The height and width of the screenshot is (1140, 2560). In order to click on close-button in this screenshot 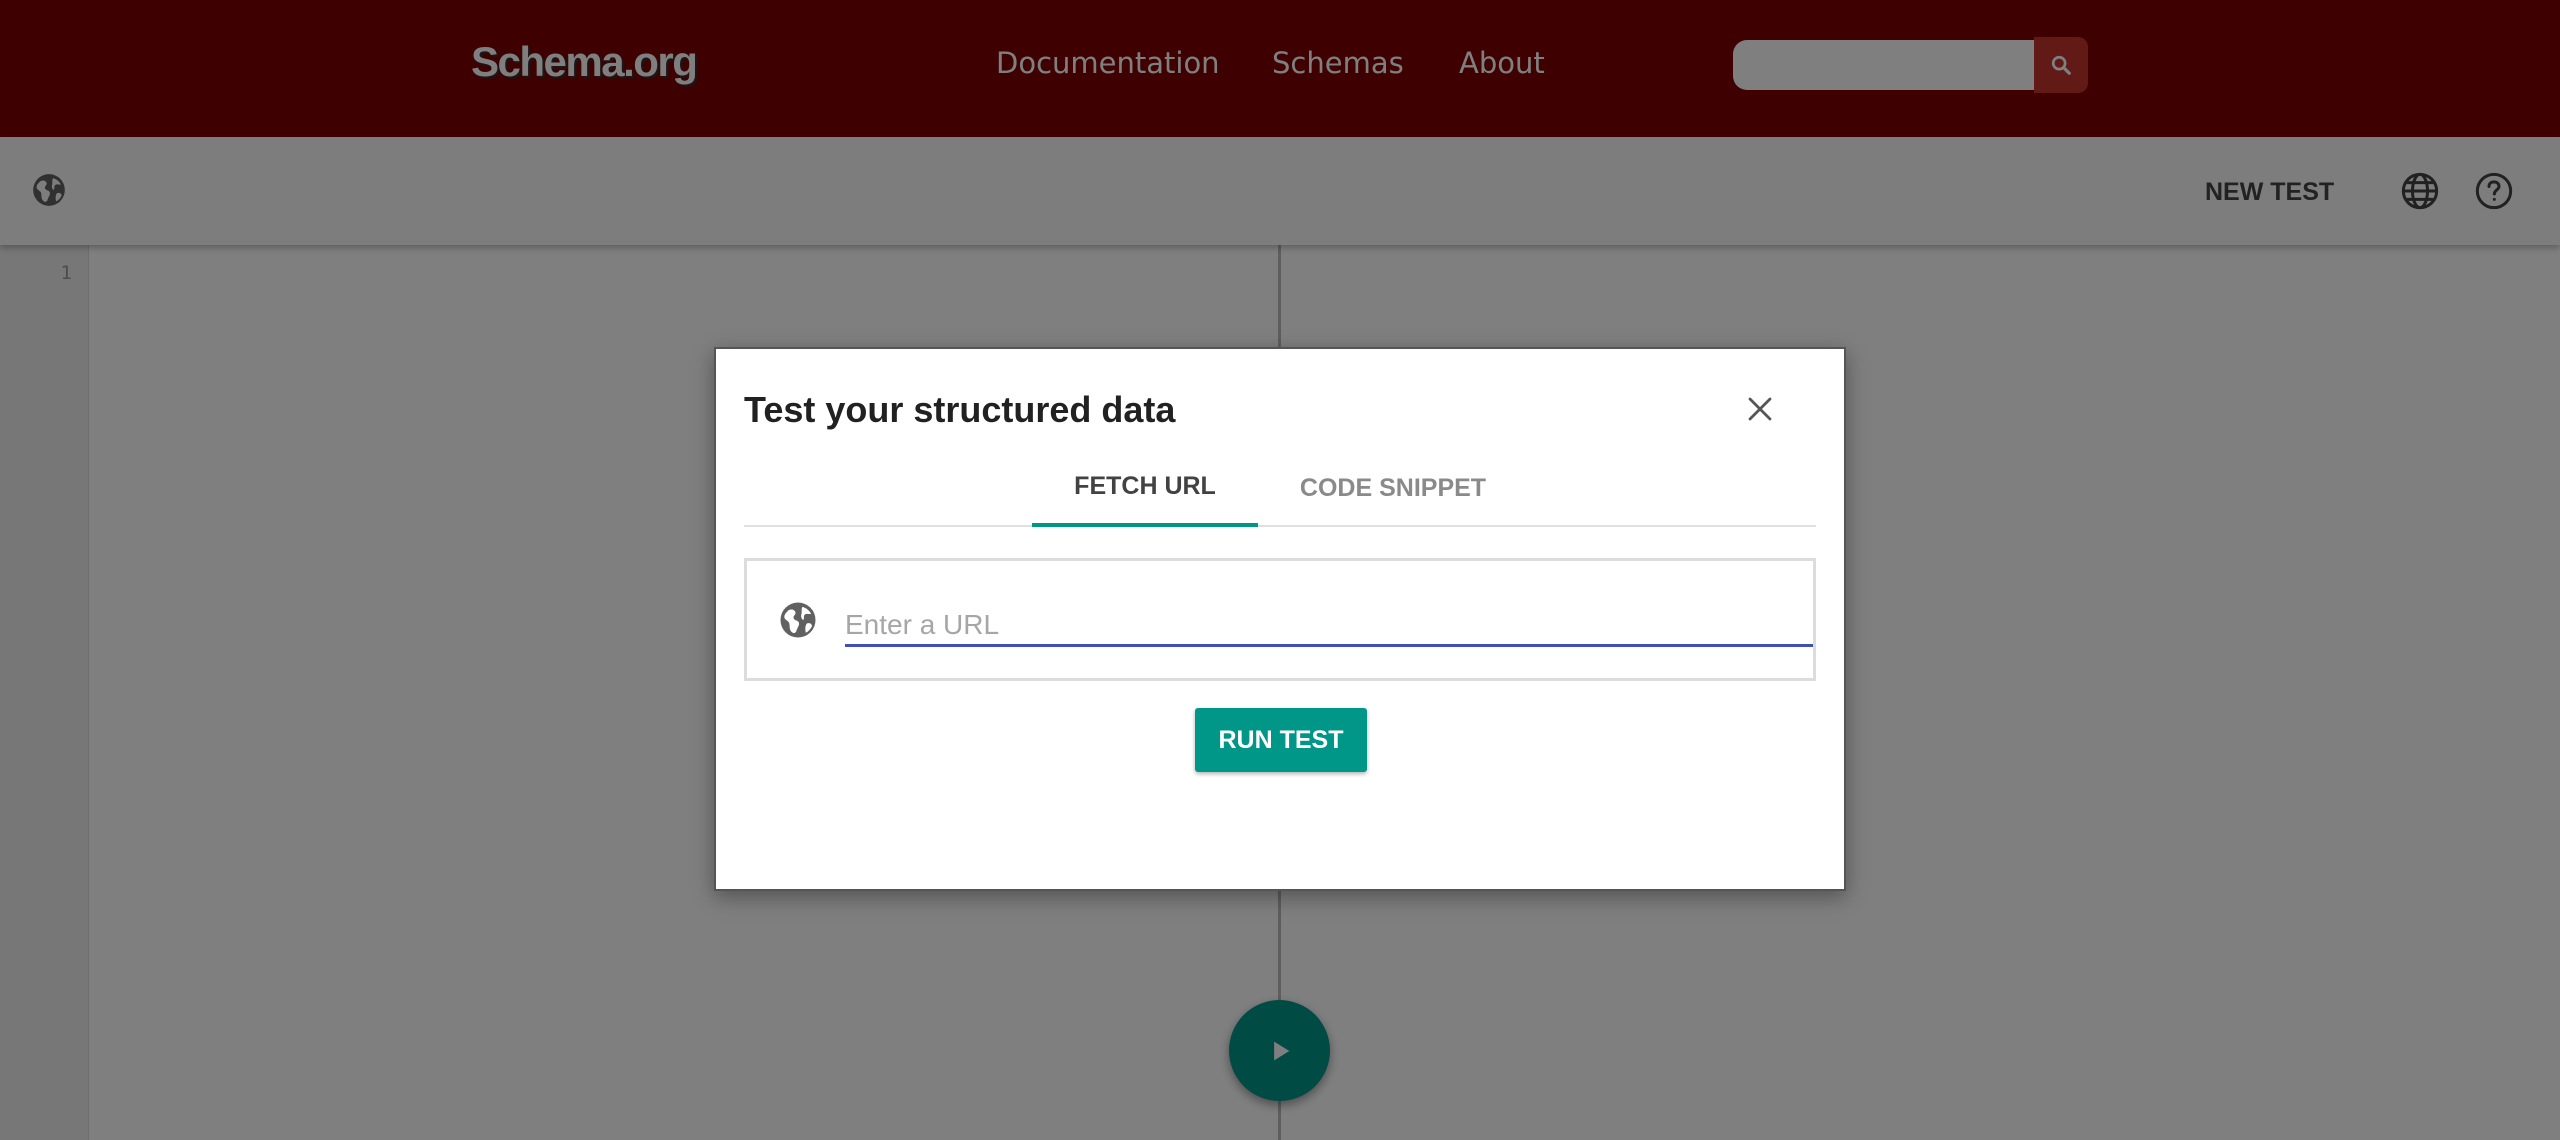, I will do `click(1760, 409)`.